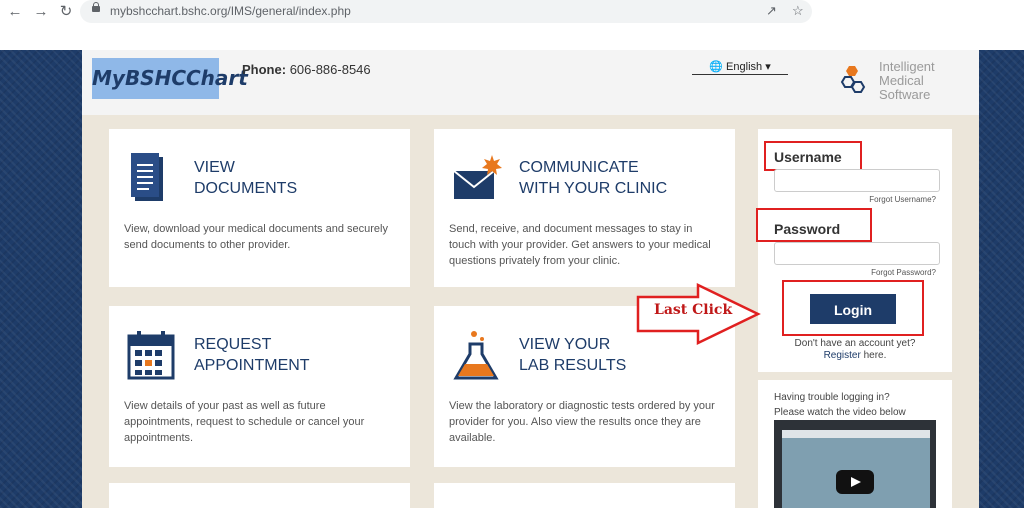 The width and height of the screenshot is (1024, 508). I want to click on ims-hexagon-logo-icon, so click(853, 79).